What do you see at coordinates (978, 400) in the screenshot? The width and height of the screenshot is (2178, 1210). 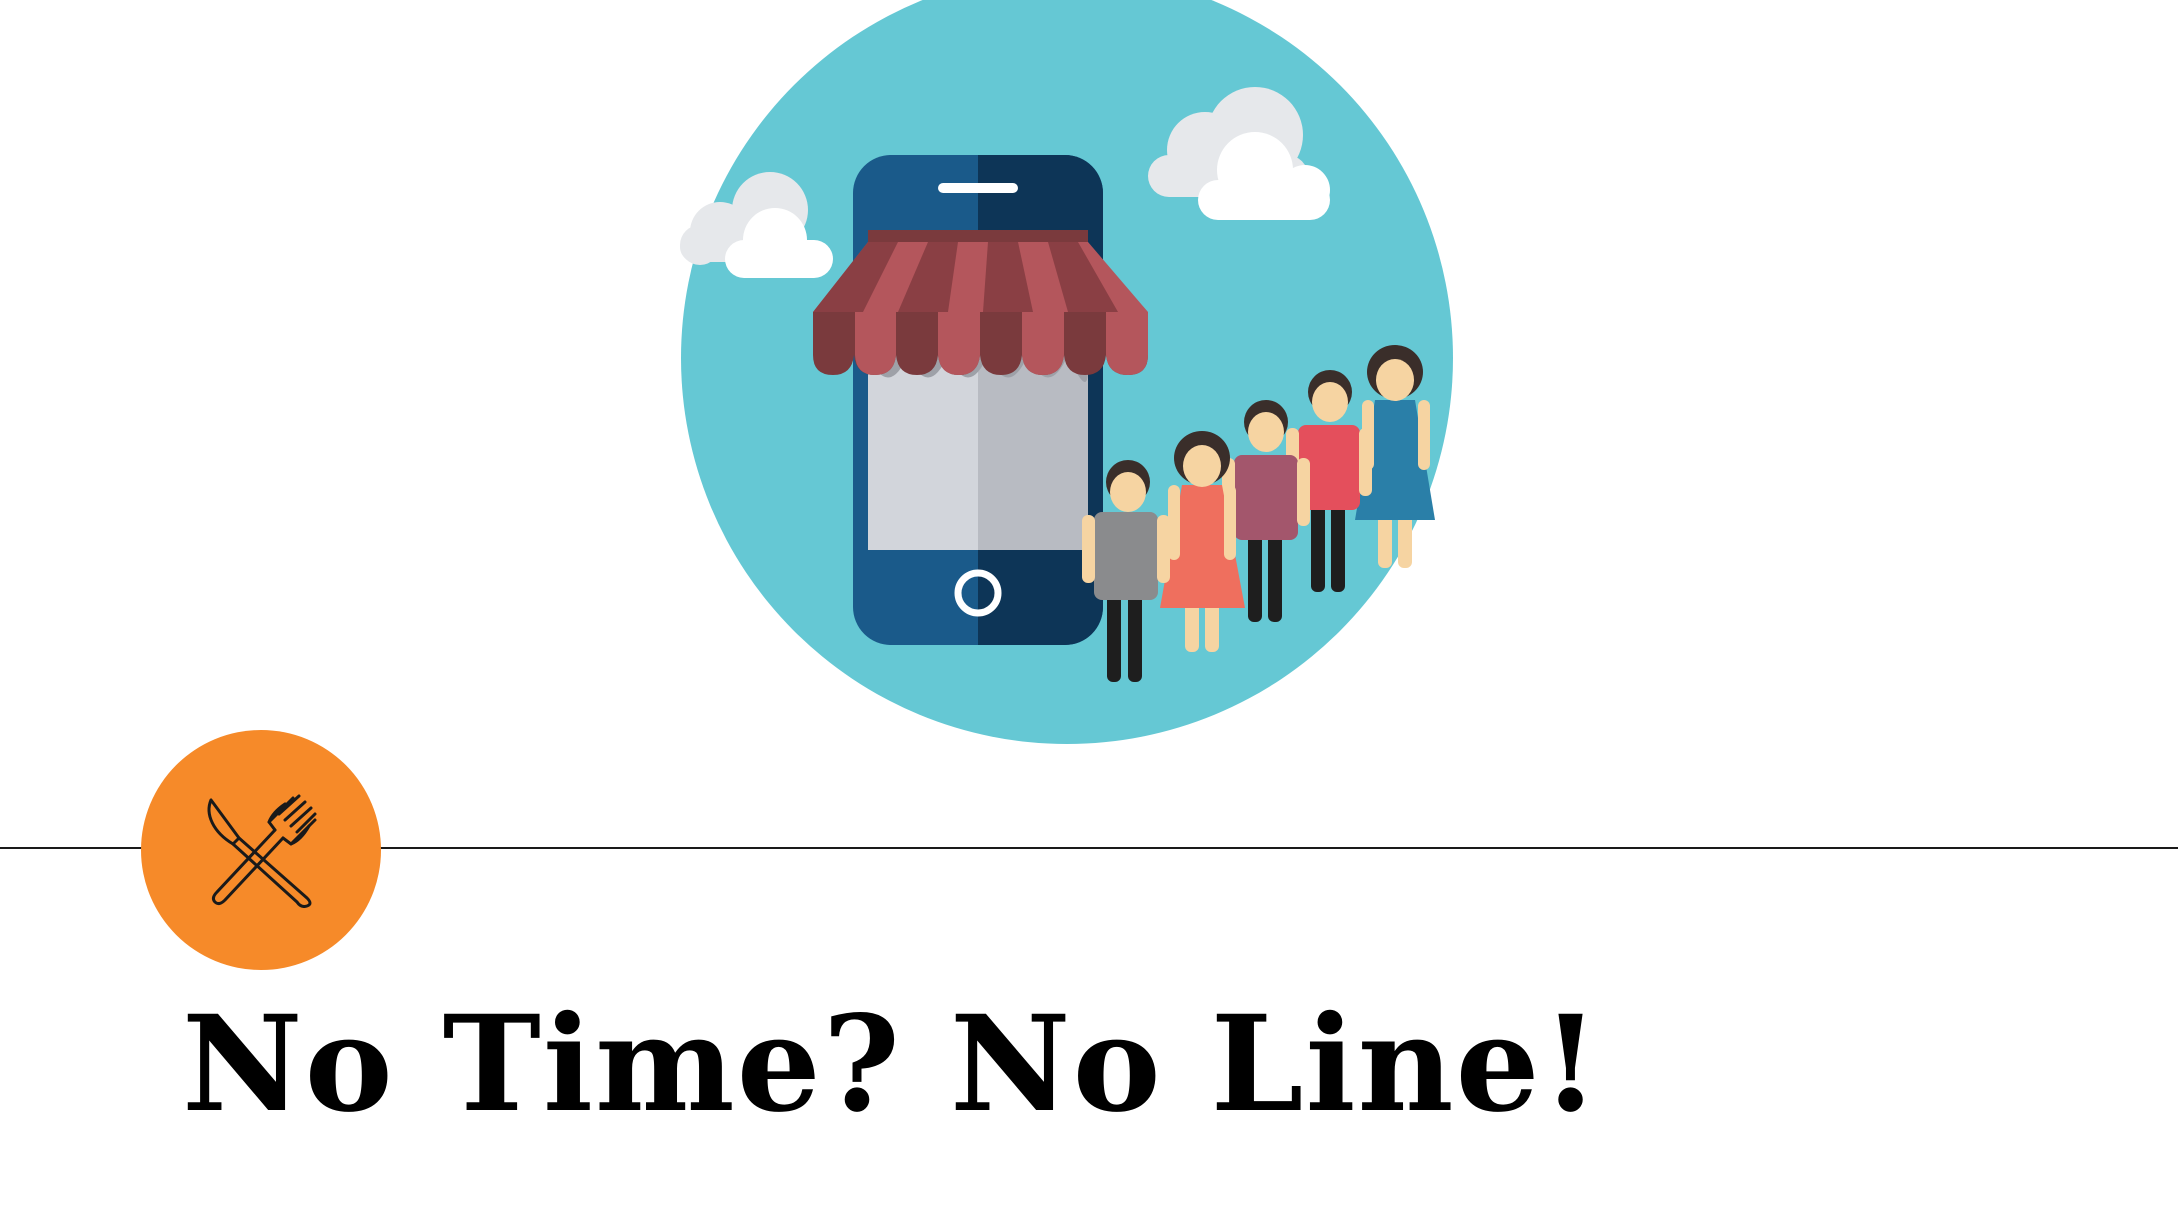 I see `phone-icon` at bounding box center [978, 400].